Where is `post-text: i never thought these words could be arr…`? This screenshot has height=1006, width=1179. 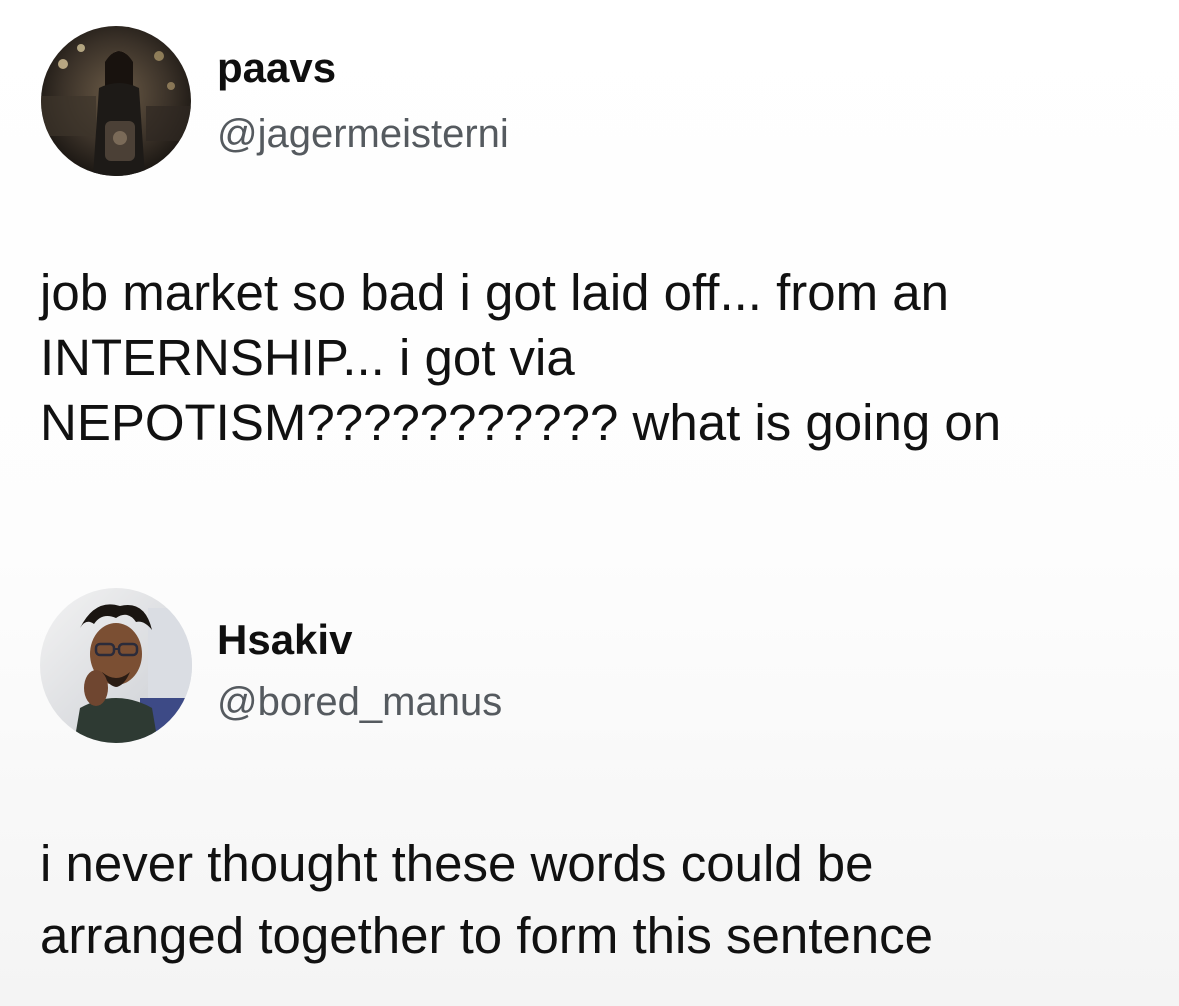 post-text: i never thought these words could be arr… is located at coordinates (595, 900).